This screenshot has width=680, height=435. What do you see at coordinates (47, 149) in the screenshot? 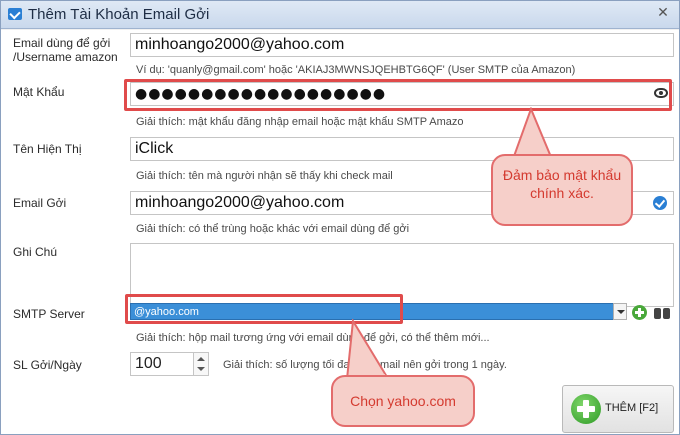
I see `display-name-label: Tên Hiện Thị` at bounding box center [47, 149].